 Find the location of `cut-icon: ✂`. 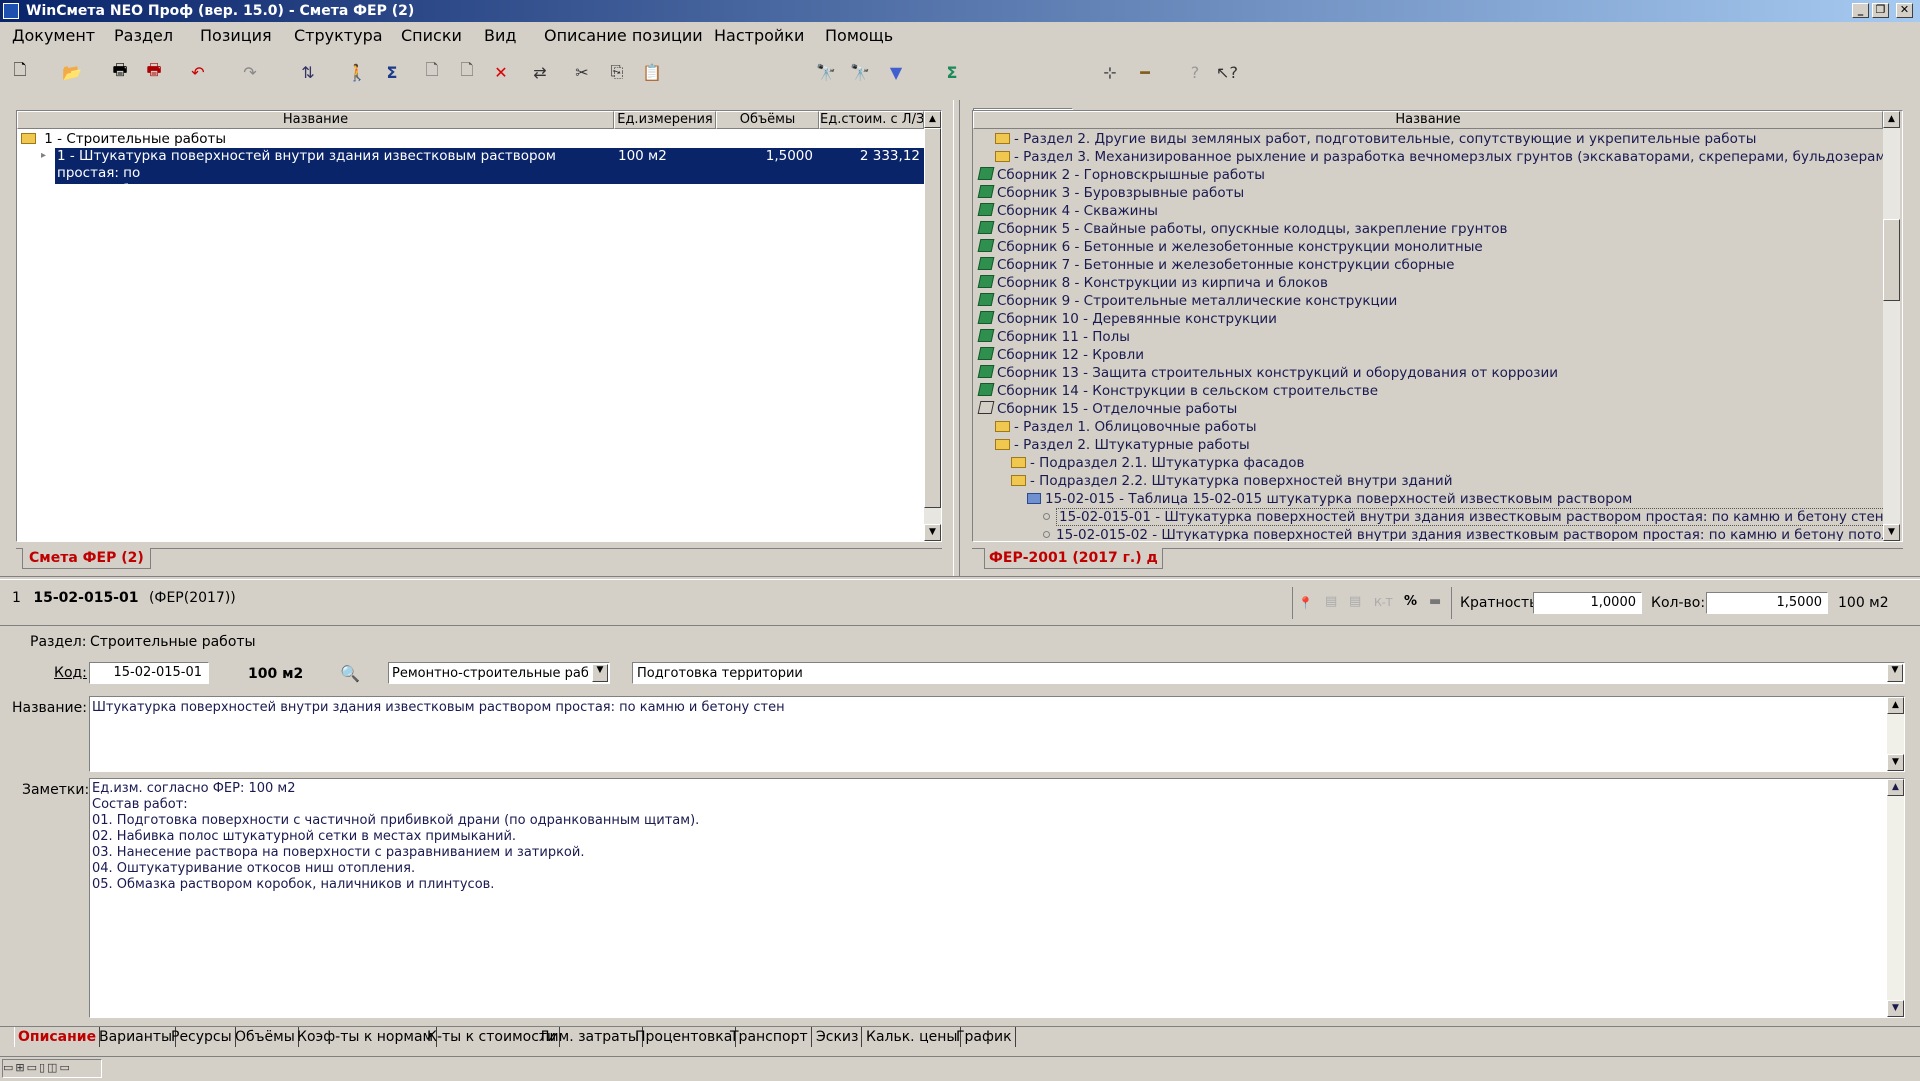

cut-icon: ✂ is located at coordinates (582, 72).